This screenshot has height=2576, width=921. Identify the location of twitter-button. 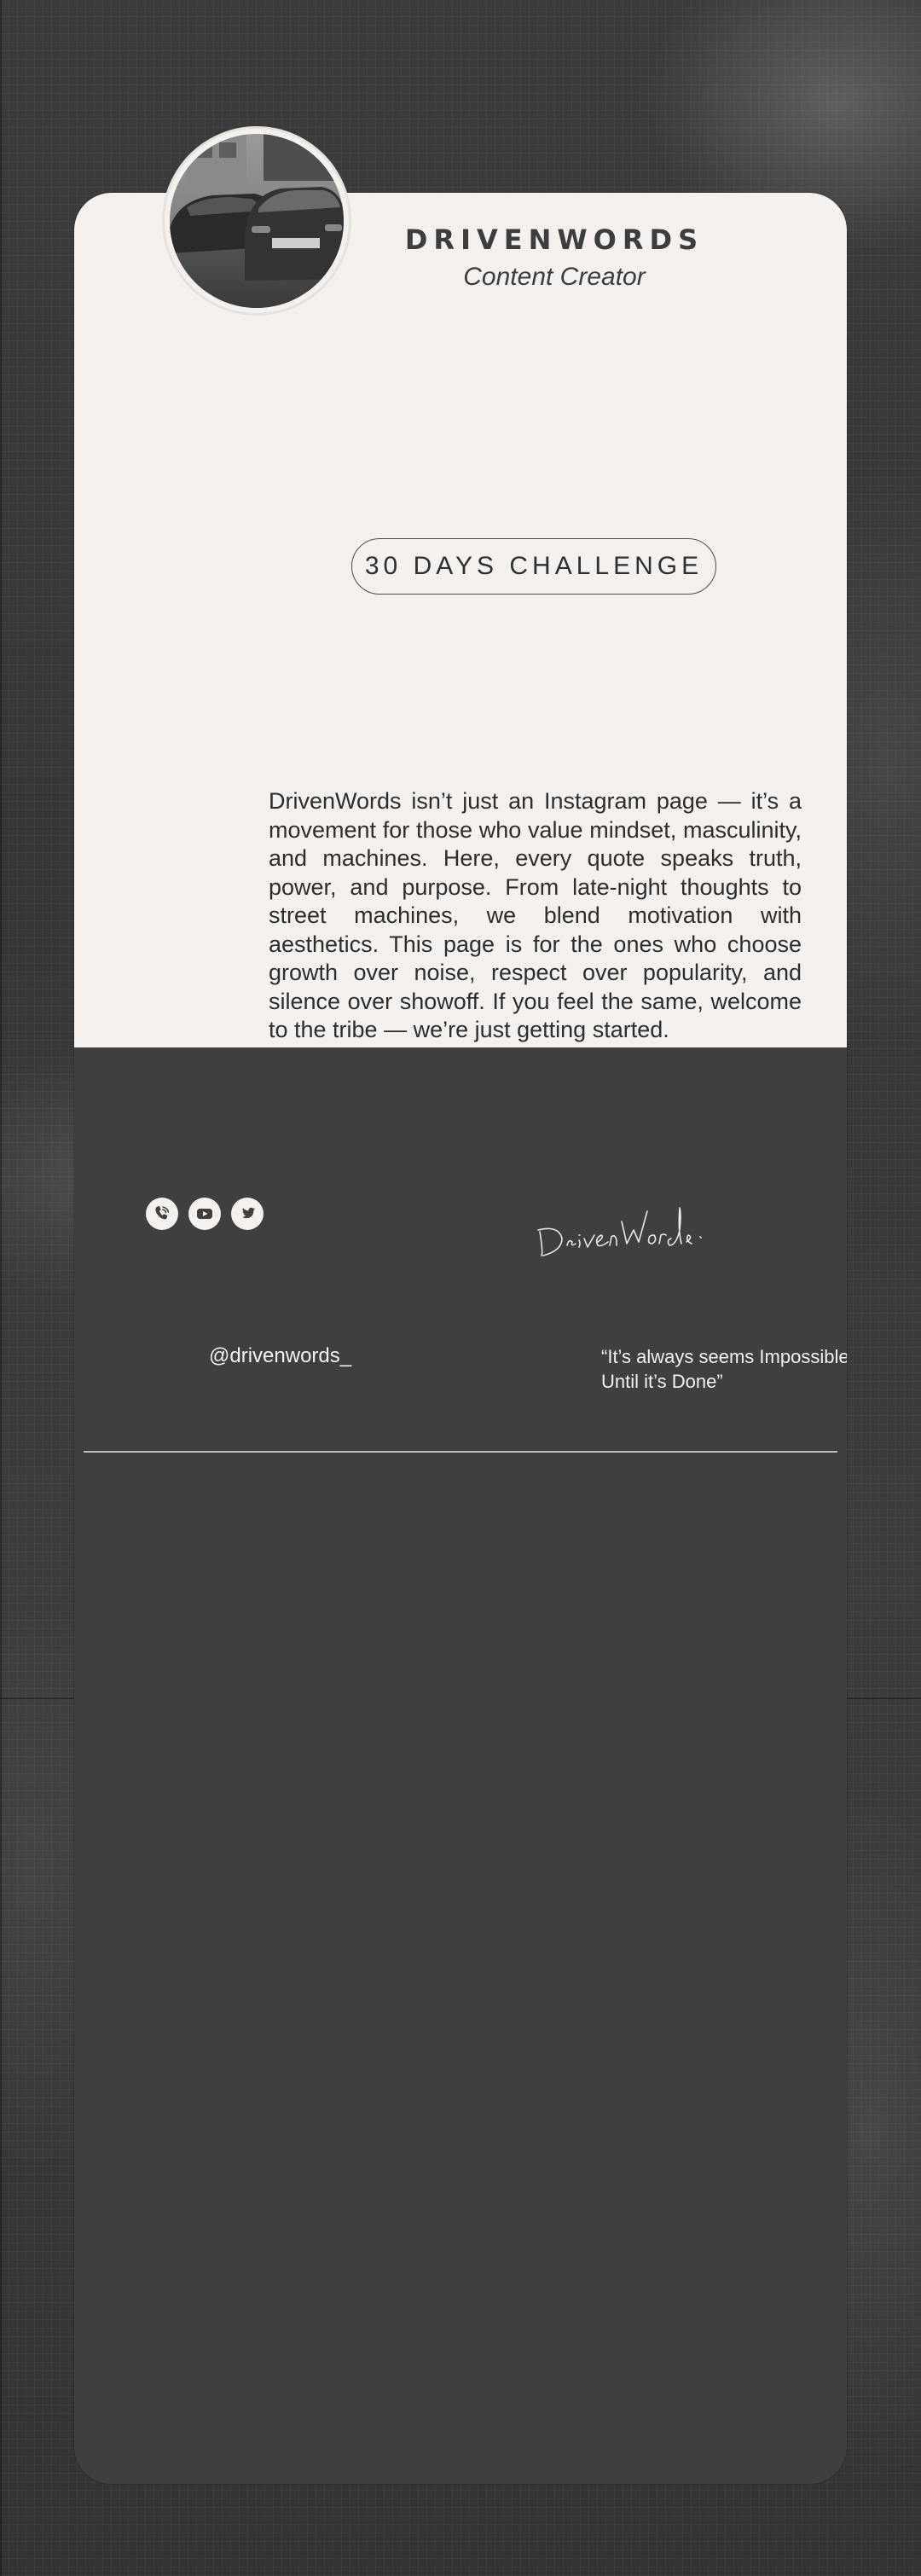
(248, 1214).